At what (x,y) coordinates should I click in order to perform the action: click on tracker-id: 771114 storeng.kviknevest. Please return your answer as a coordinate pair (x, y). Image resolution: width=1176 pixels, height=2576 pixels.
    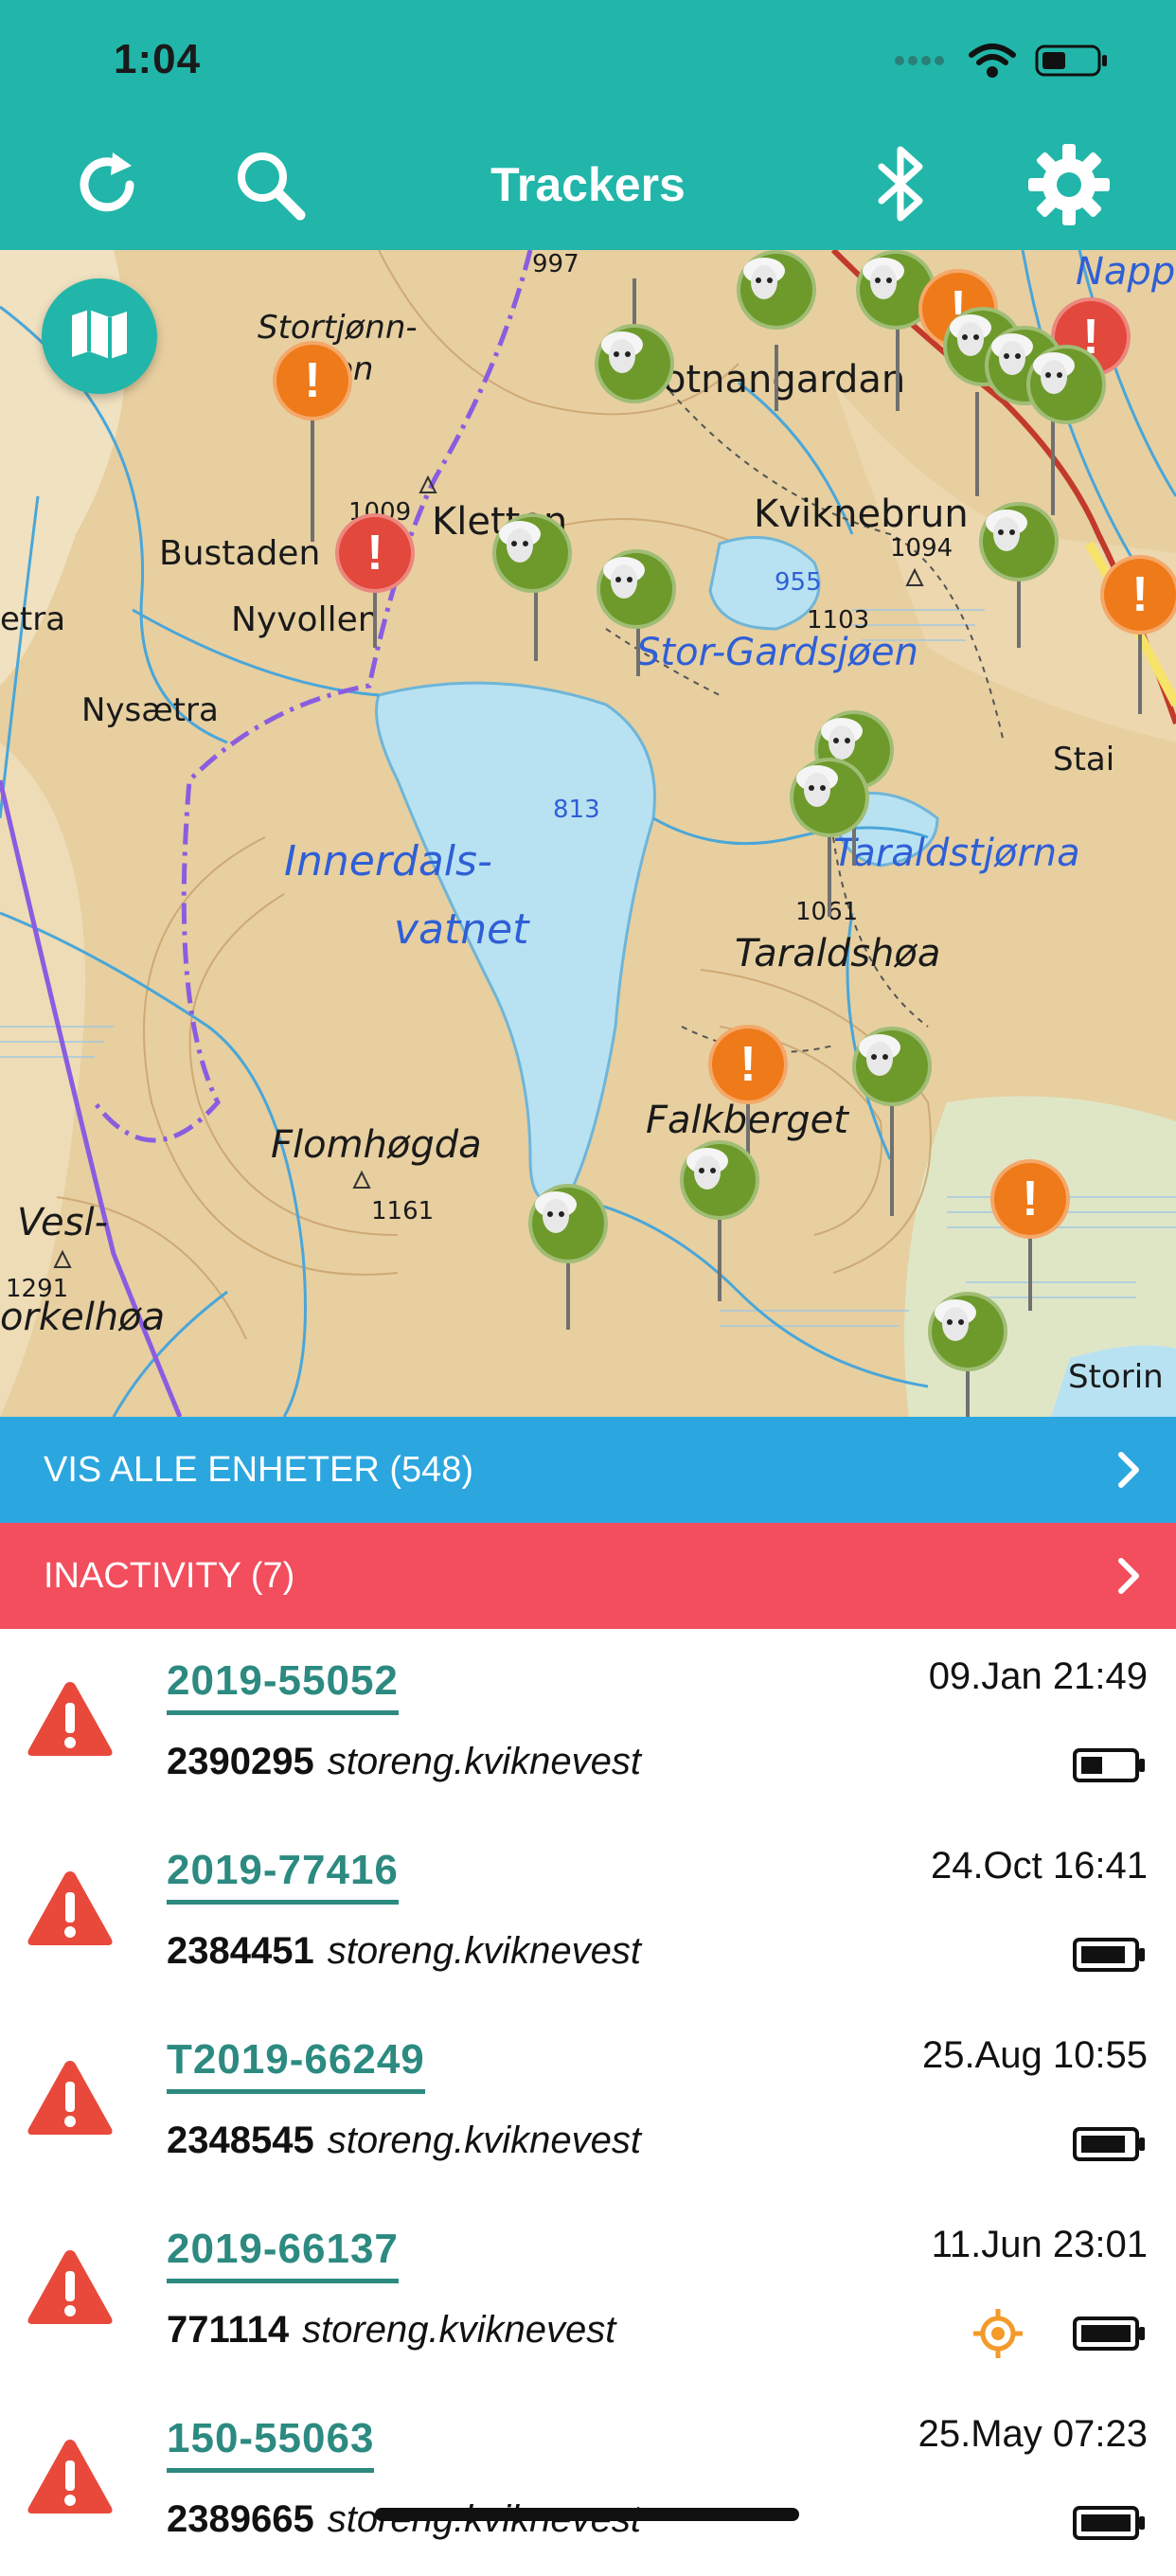
    Looking at the image, I should click on (391, 2330).